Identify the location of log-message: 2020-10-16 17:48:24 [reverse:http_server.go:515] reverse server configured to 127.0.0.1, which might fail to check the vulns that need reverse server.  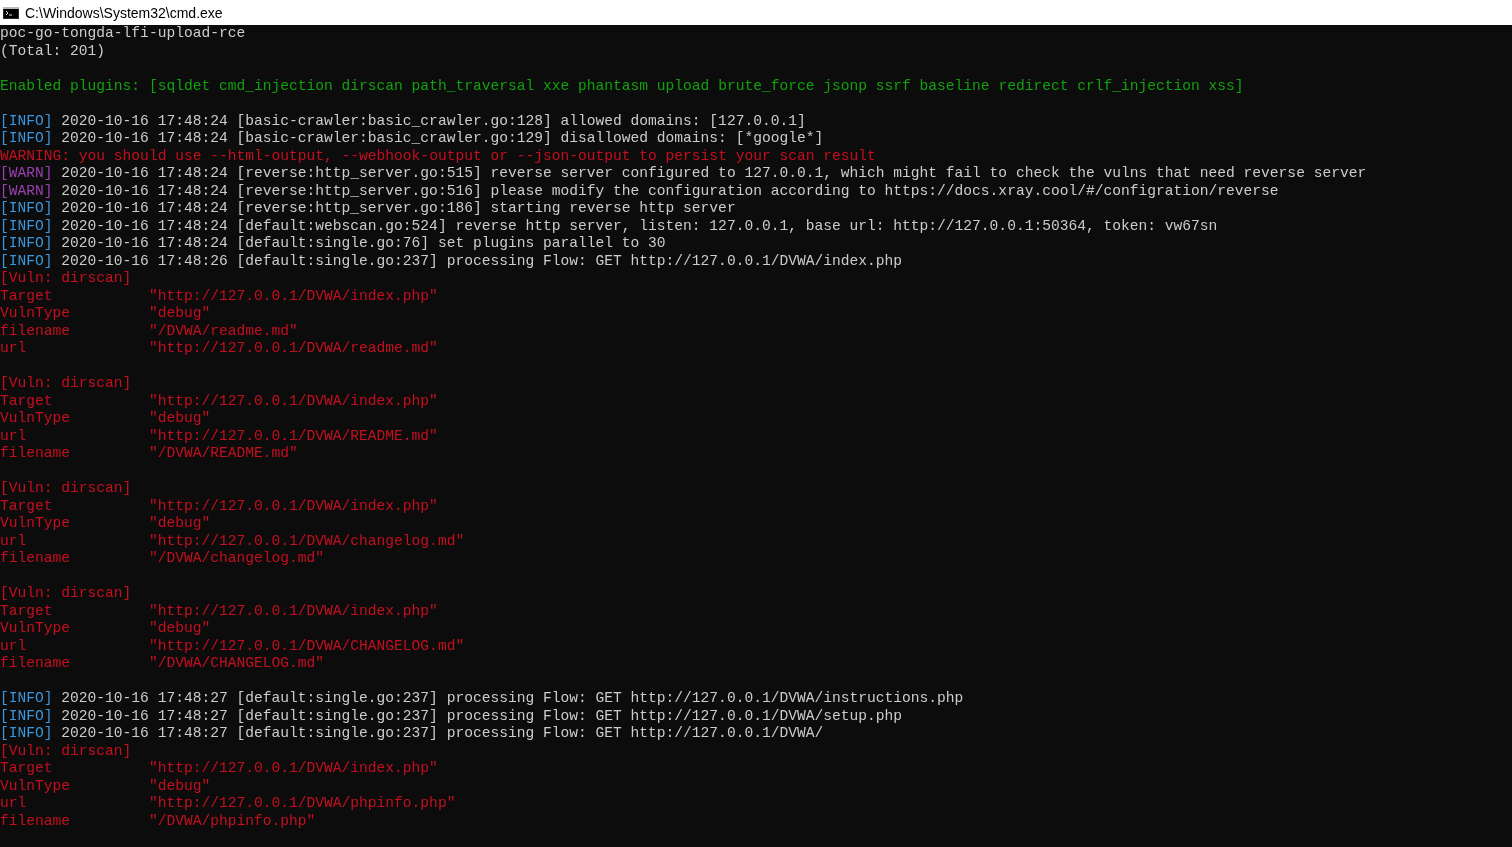
(714, 174).